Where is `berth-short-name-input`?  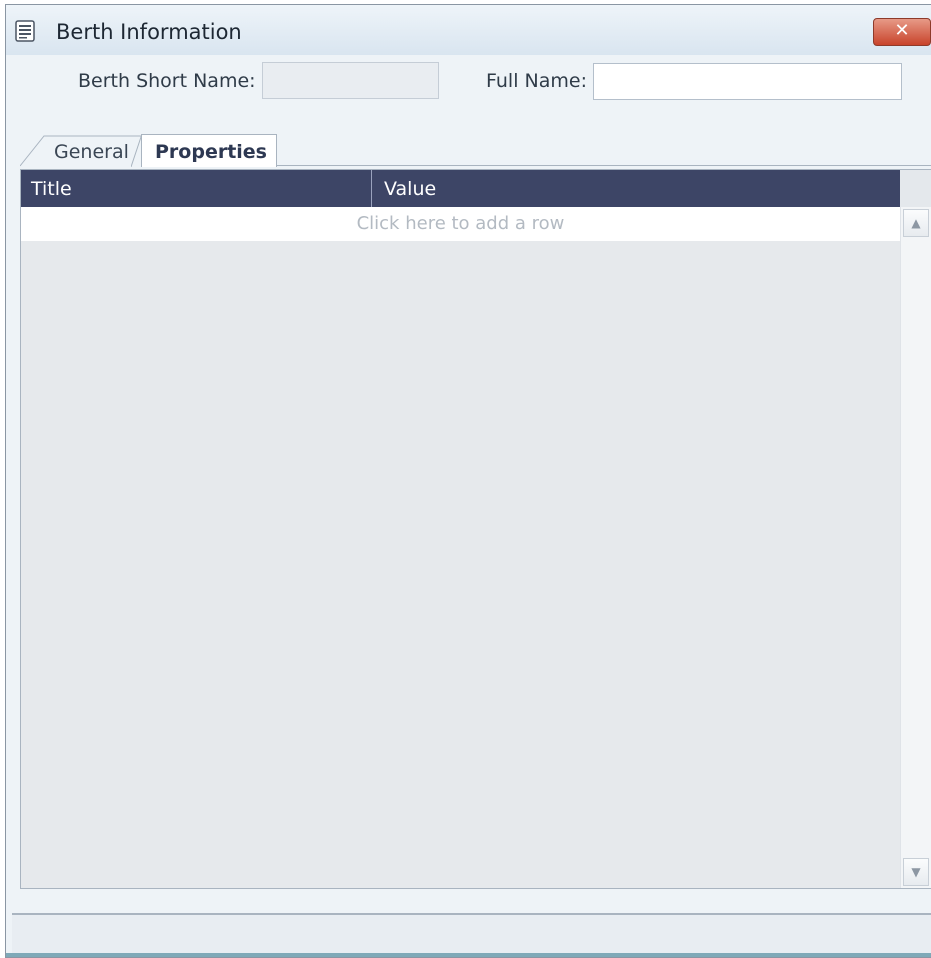 berth-short-name-input is located at coordinates (350, 80).